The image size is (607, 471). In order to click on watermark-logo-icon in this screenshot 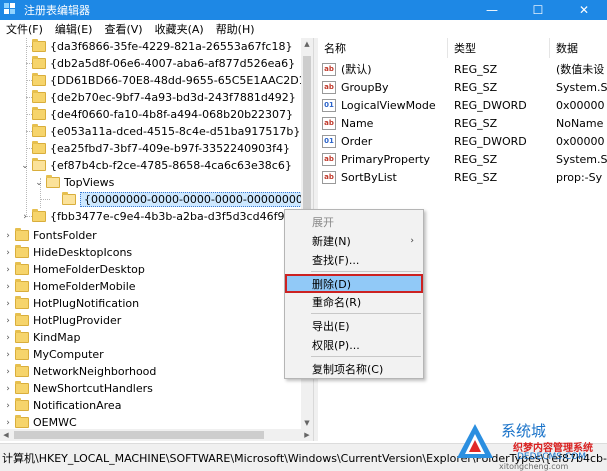, I will do `click(475, 441)`.